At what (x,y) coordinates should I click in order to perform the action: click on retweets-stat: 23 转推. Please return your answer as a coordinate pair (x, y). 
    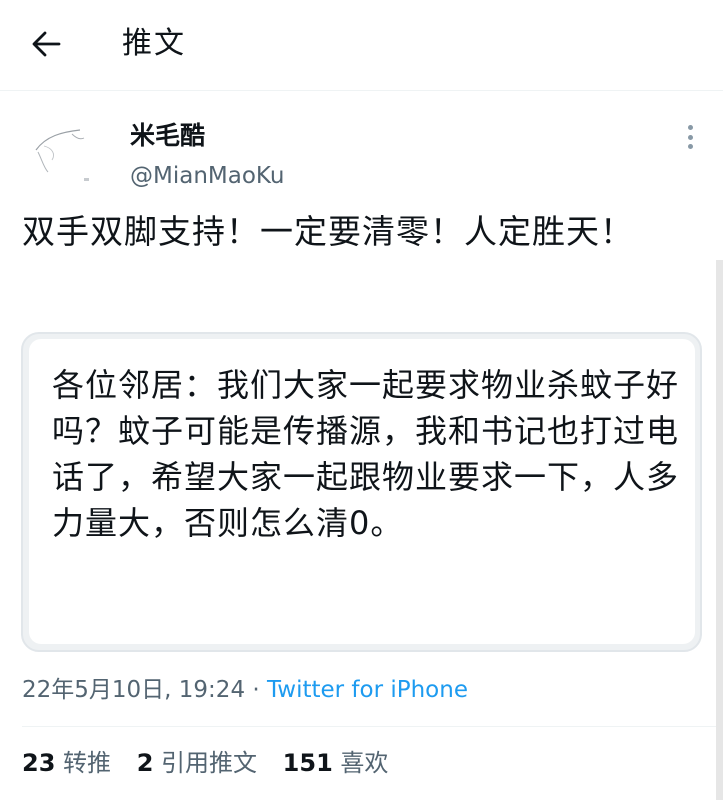
    Looking at the image, I should click on (73, 763).